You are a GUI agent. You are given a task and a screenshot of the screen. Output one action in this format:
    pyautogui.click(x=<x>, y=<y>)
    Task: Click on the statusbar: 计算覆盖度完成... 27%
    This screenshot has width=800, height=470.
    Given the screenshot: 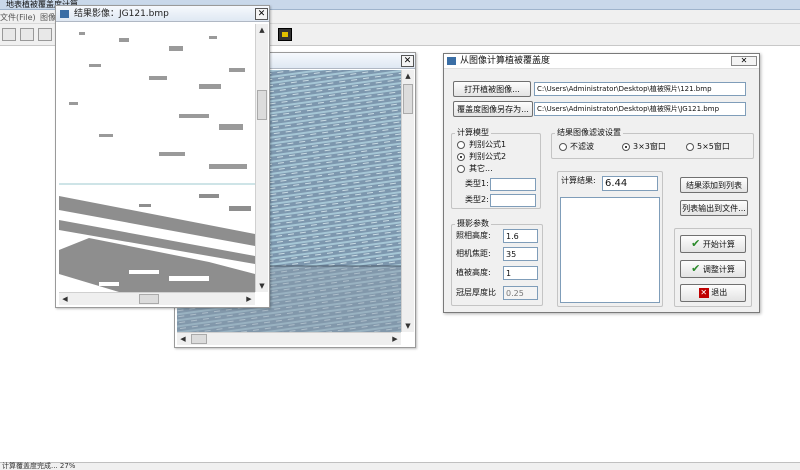 What is the action you would take?
    pyautogui.click(x=400, y=466)
    